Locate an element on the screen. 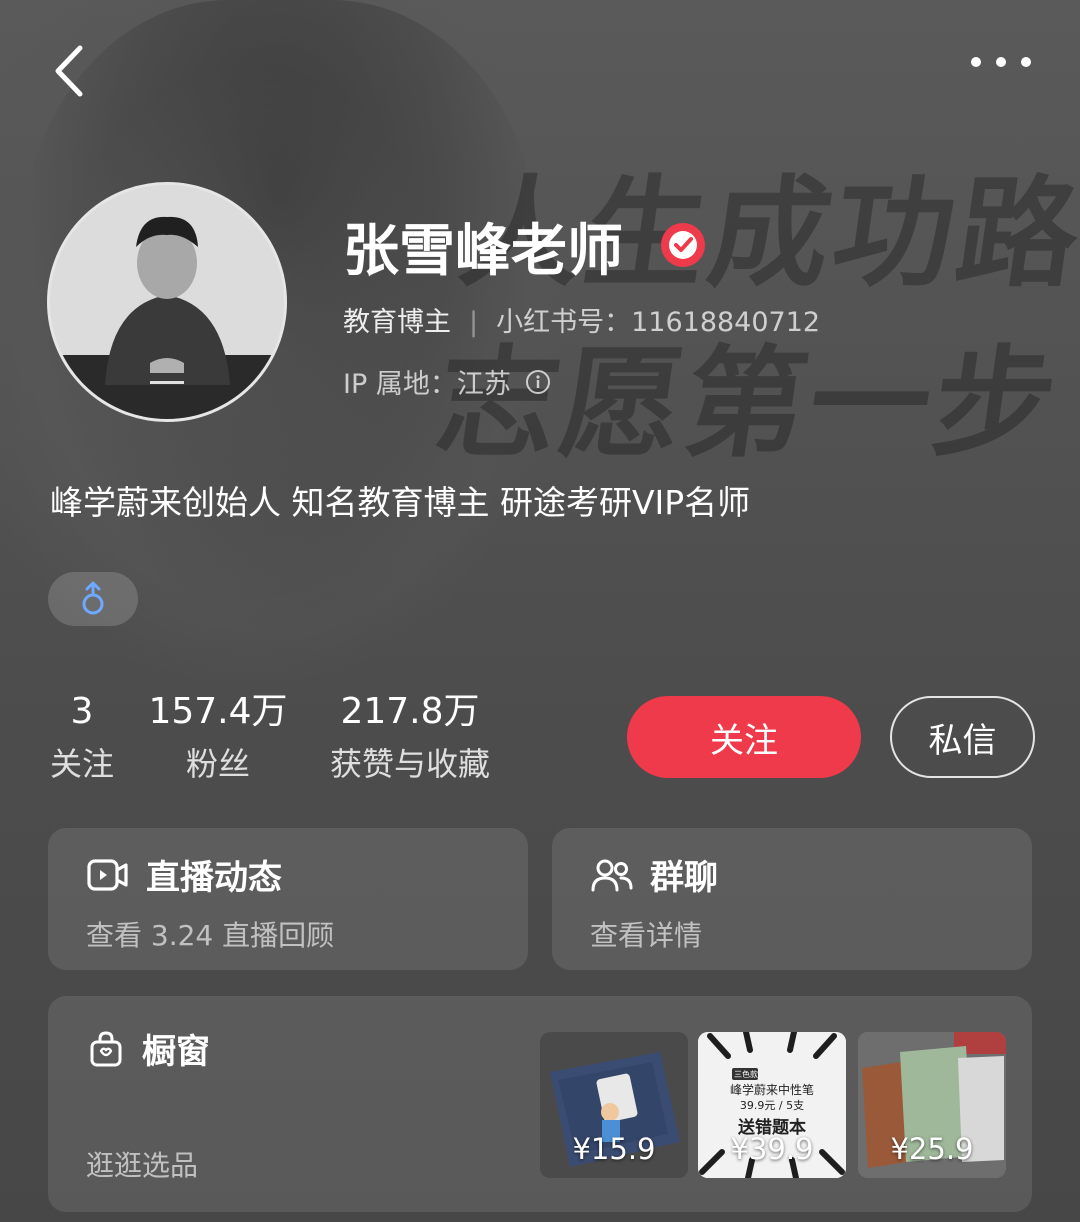 The height and width of the screenshot is (1222, 1080). message-button: 私信 is located at coordinates (962, 737).